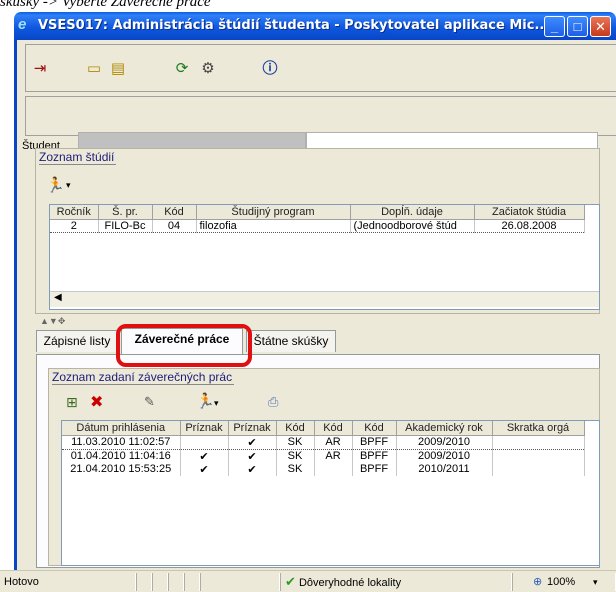 The height and width of the screenshot is (592, 616). I want to click on security-zone: ✔ Dôveryhodné lokality, so click(396, 582).